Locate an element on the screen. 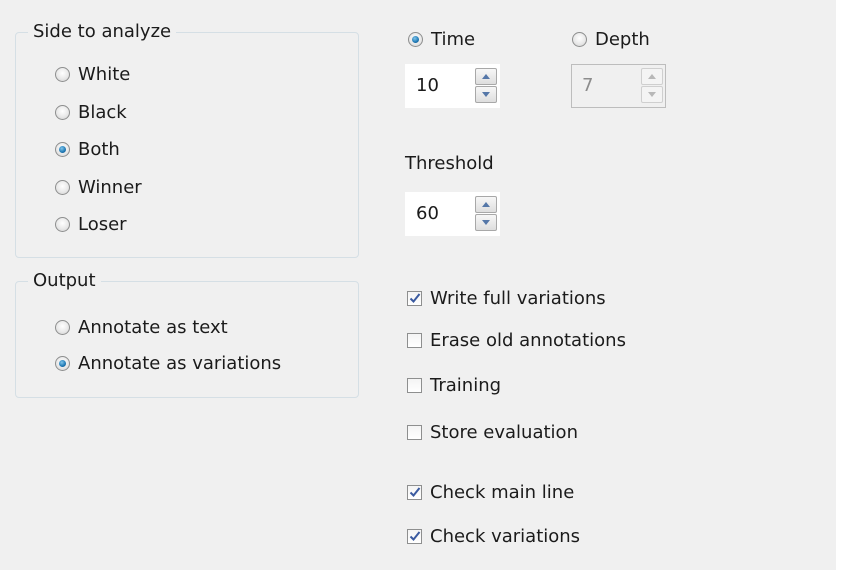  checkbox-label: Check main line is located at coordinates (502, 492).